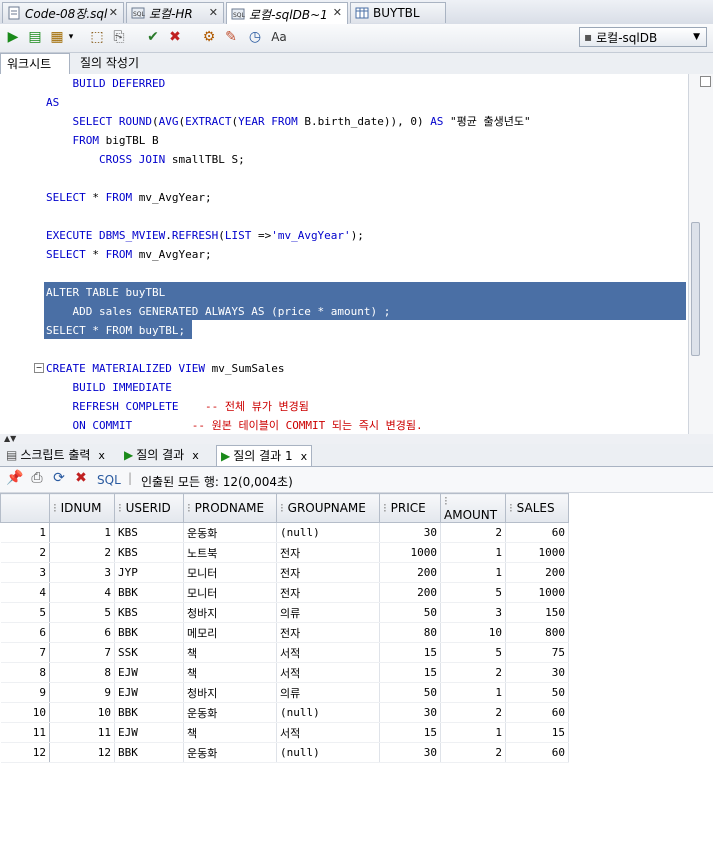  What do you see at coordinates (63, 12) in the screenshot?
I see `tab-code-file: Code-08장.sql ✕` at bounding box center [63, 12].